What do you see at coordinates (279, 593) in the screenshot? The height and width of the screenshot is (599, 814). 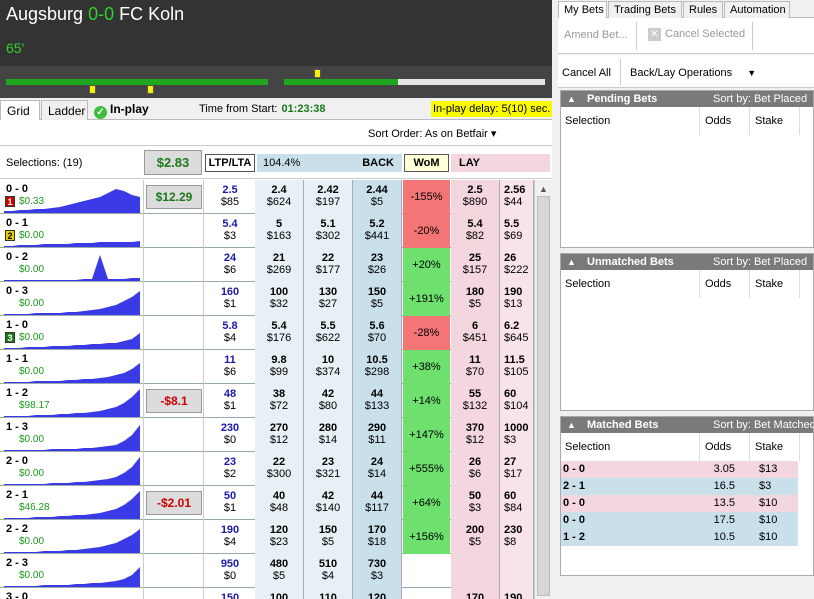 I see `back-price-3: 100` at bounding box center [279, 593].